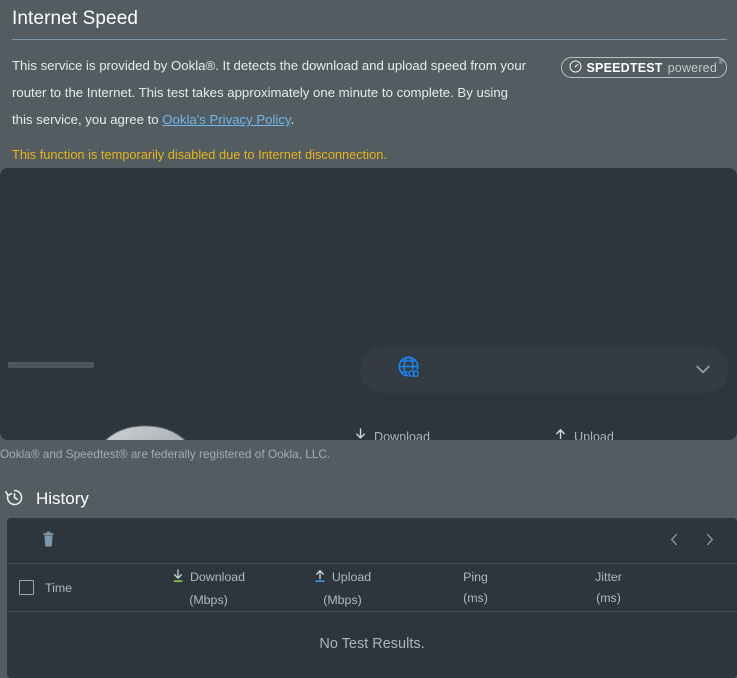 This screenshot has height=678, width=737. I want to click on speedtest-powered-badge: SPEEDTEST powered ®, so click(643, 67).